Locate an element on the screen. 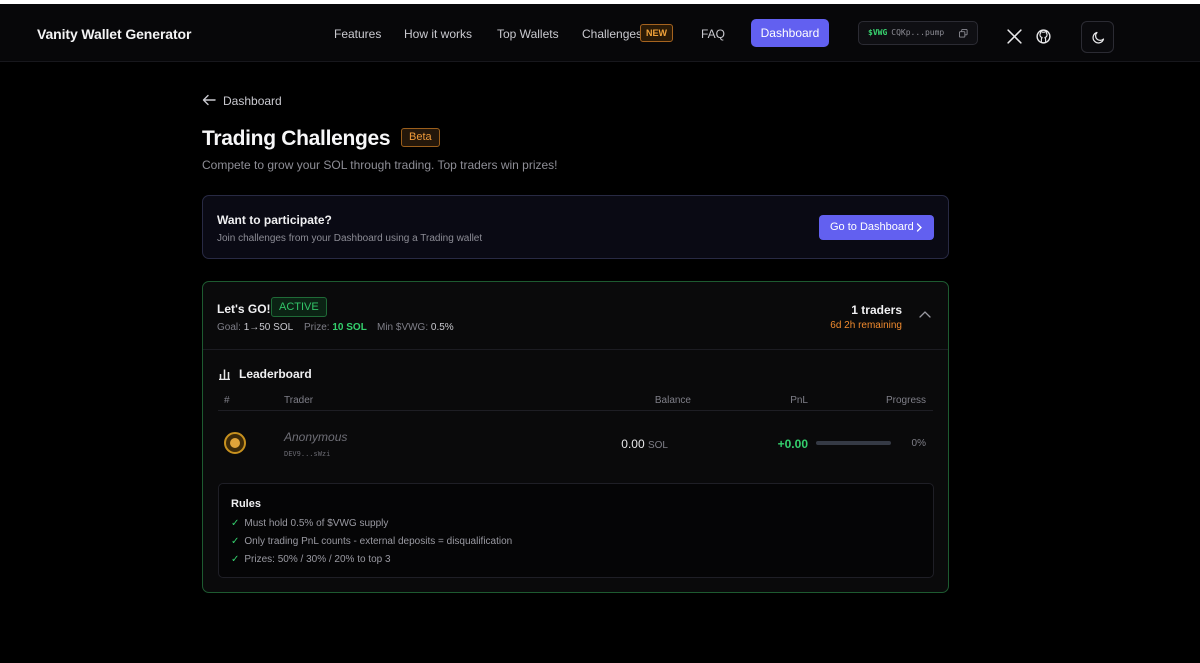 This screenshot has height=663, width=1200. goal-value: 1→50 SOL is located at coordinates (268, 327).